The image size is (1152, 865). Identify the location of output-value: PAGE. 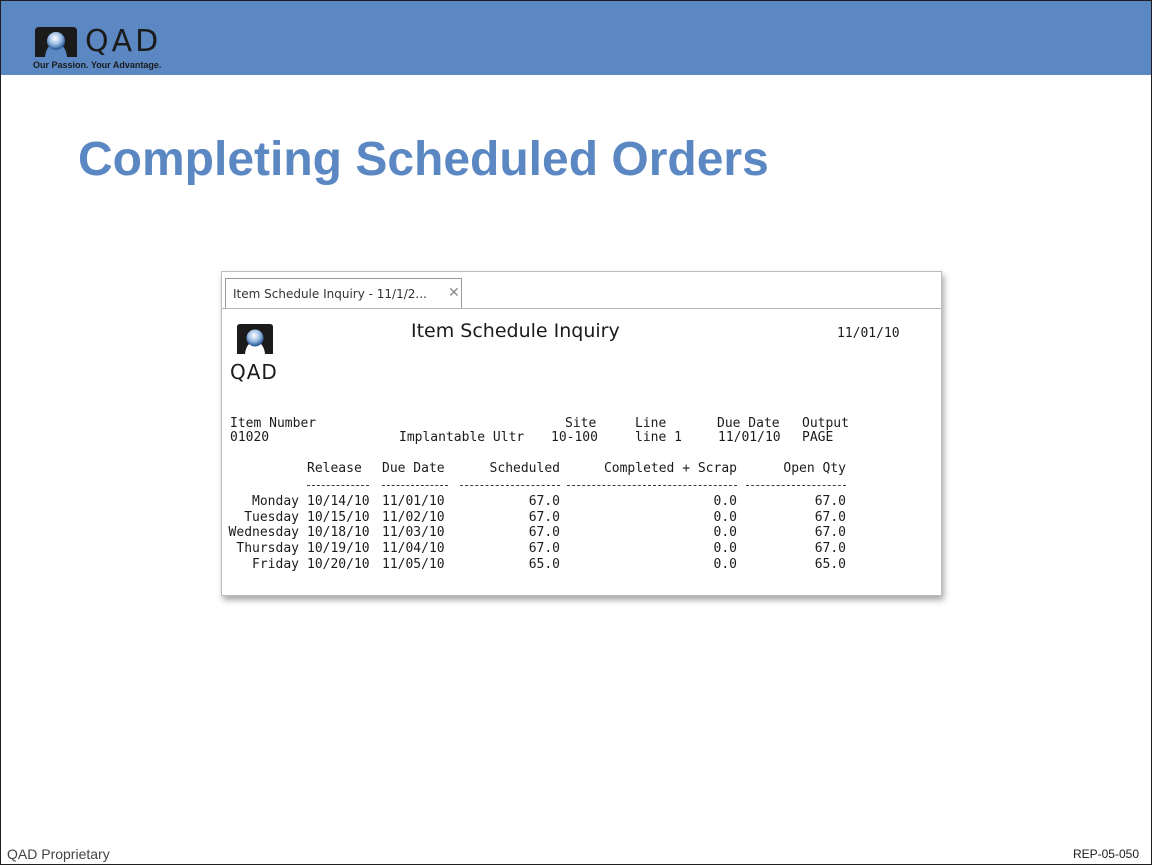
(818, 437).